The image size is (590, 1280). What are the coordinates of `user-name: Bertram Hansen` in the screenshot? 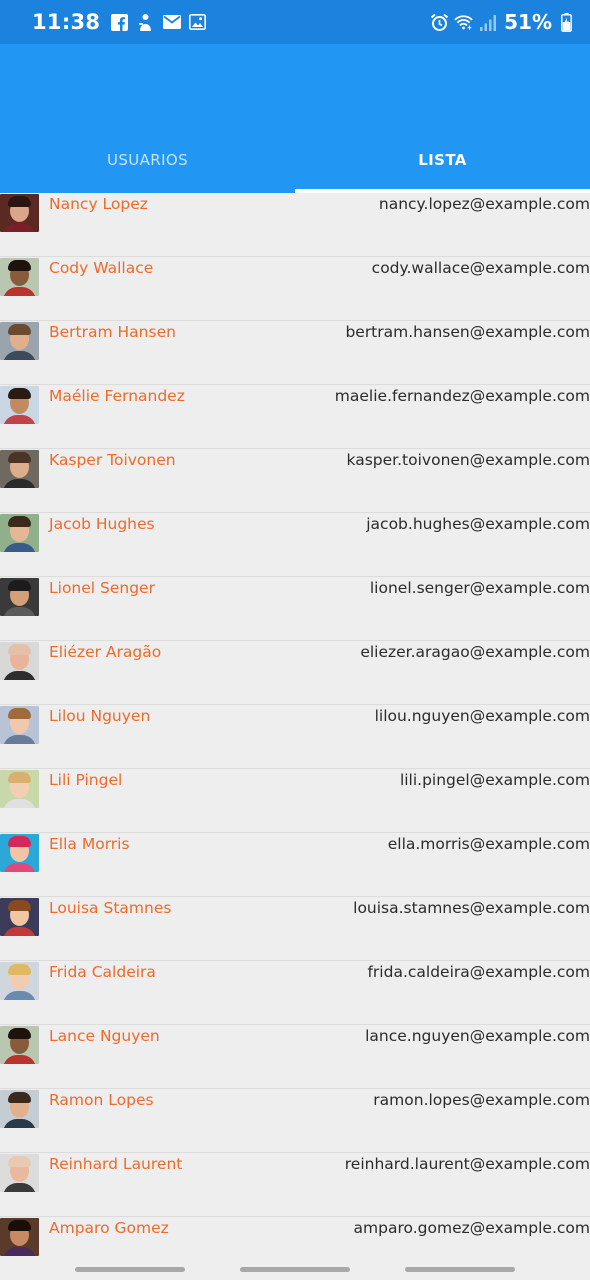 It's located at (112, 332).